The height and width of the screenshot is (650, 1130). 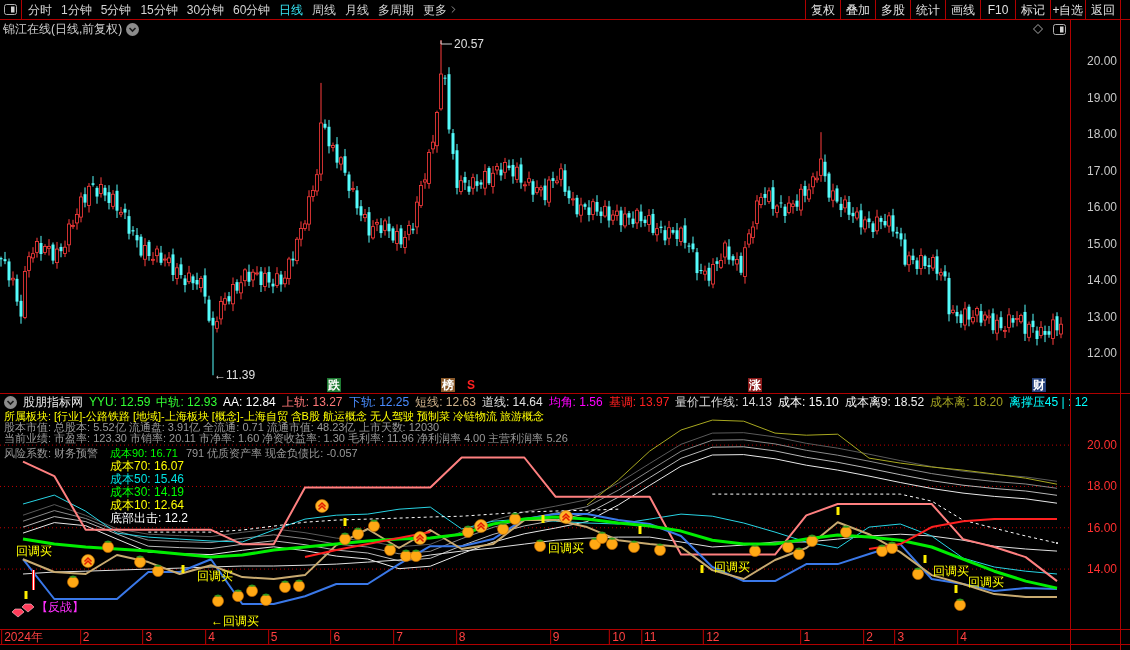 What do you see at coordinates (1067, 9) in the screenshot?
I see `toolbar-button: +自选` at bounding box center [1067, 9].